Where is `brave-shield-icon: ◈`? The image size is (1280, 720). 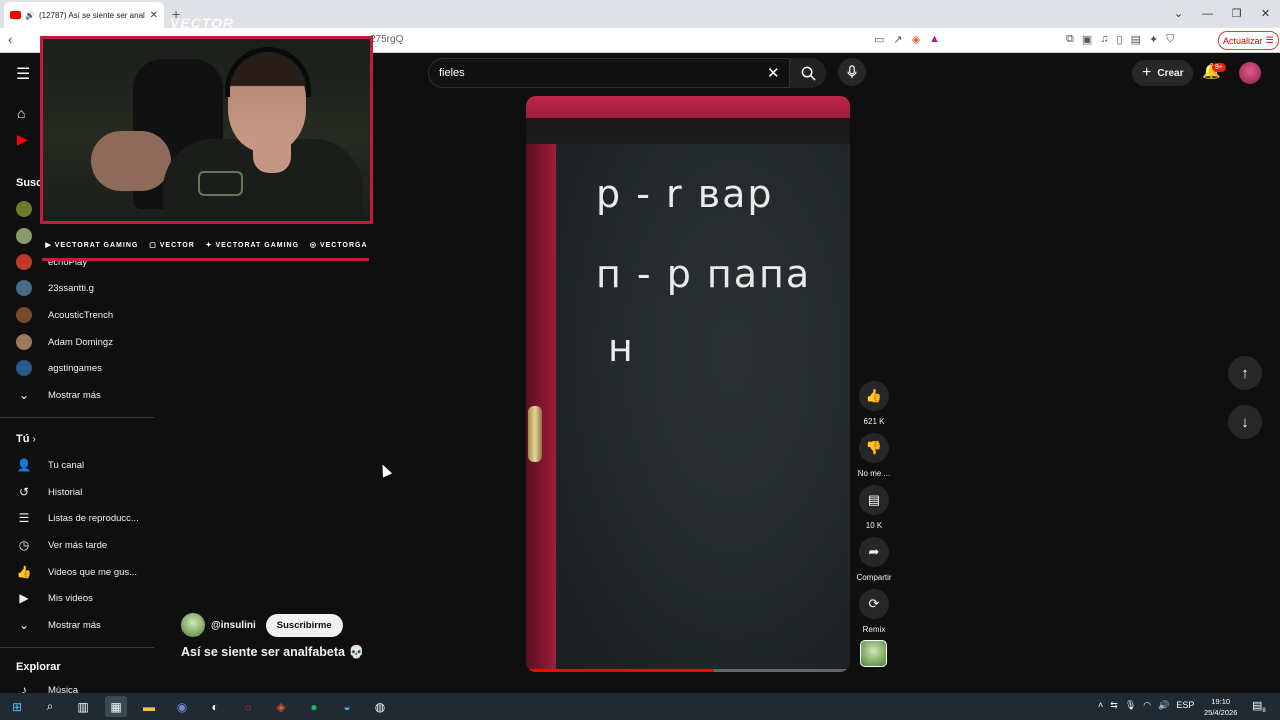
brave-shield-icon: ◈ is located at coordinates (916, 39).